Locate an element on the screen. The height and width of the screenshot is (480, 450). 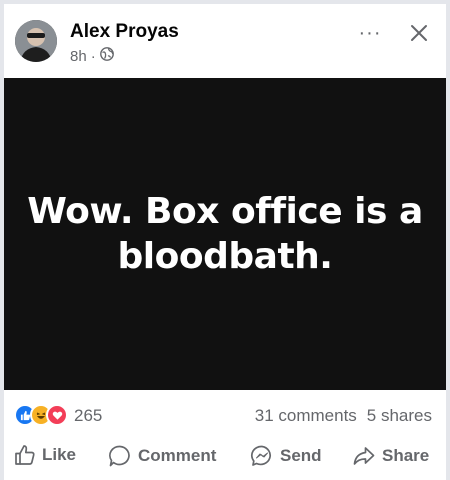
like-icon is located at coordinates (25, 455).